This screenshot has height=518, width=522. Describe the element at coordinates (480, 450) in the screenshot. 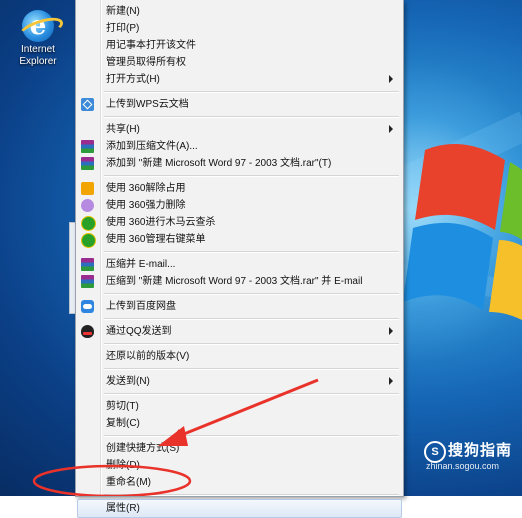

I see `watermark-brand: 搜狗指南` at that location.